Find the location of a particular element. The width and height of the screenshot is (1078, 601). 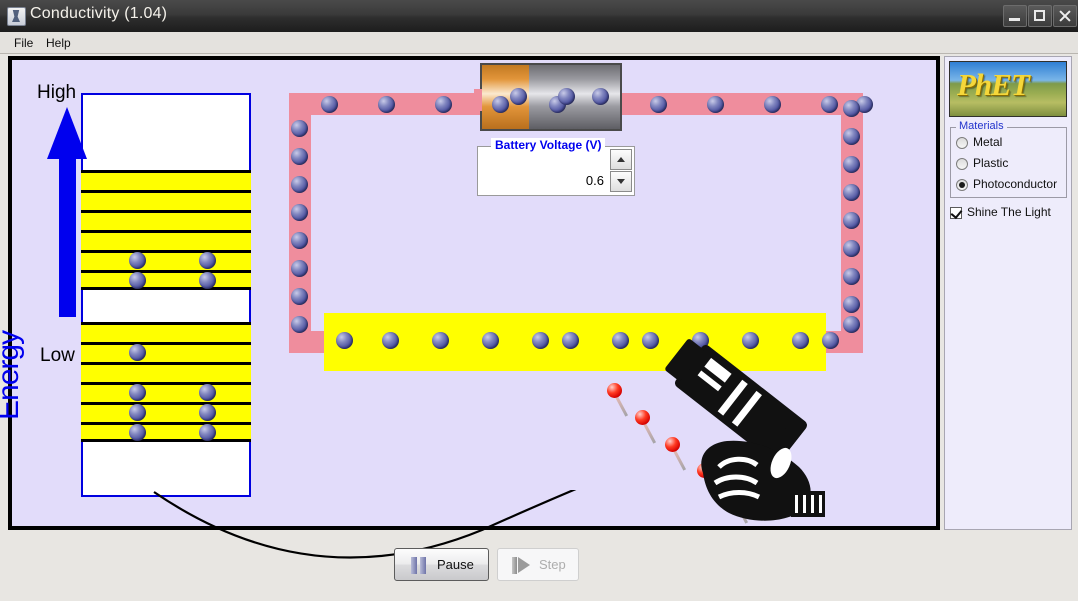

radio-label-metal: Metal is located at coordinates (988, 142).